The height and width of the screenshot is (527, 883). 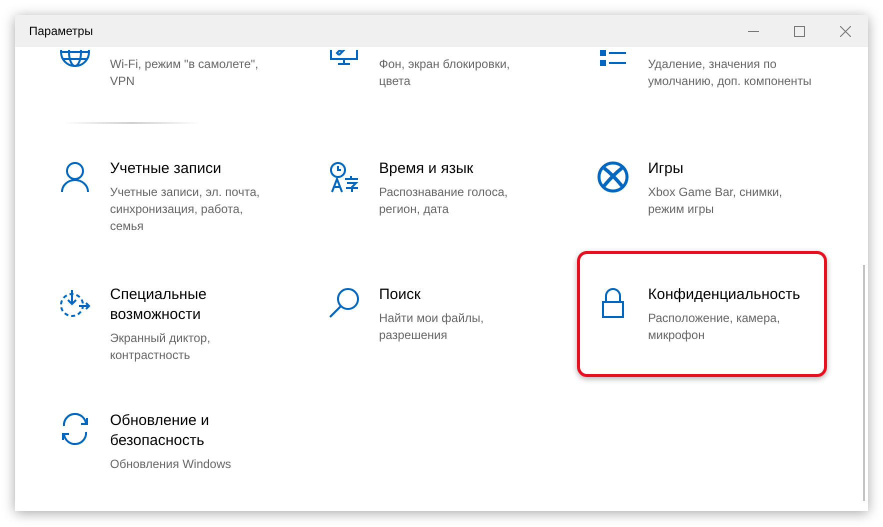 What do you see at coordinates (75, 177) in the screenshot?
I see `person-icon` at bounding box center [75, 177].